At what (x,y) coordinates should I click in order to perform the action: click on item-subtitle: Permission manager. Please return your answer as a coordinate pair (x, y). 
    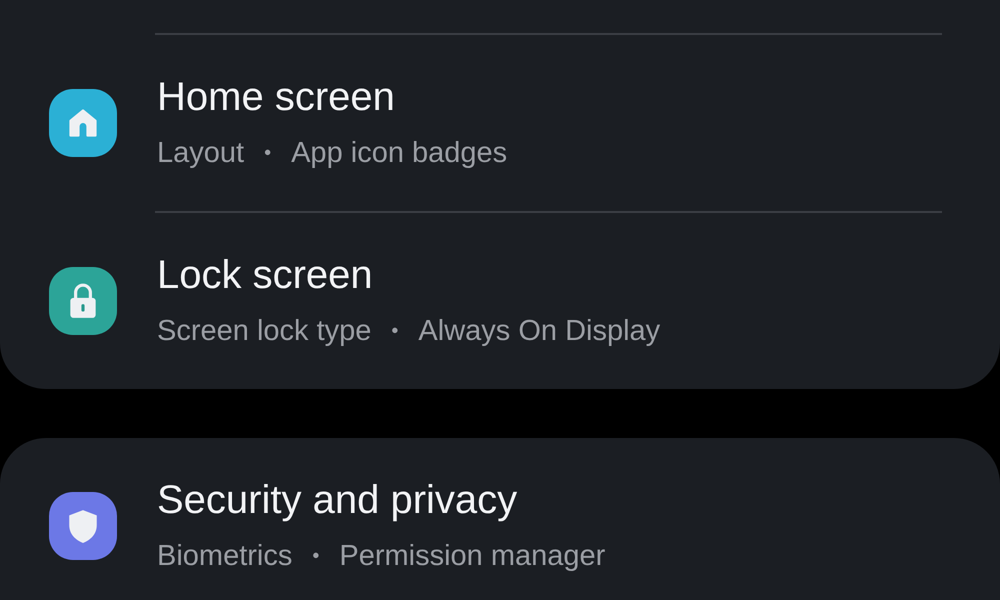
    Looking at the image, I should click on (472, 556).